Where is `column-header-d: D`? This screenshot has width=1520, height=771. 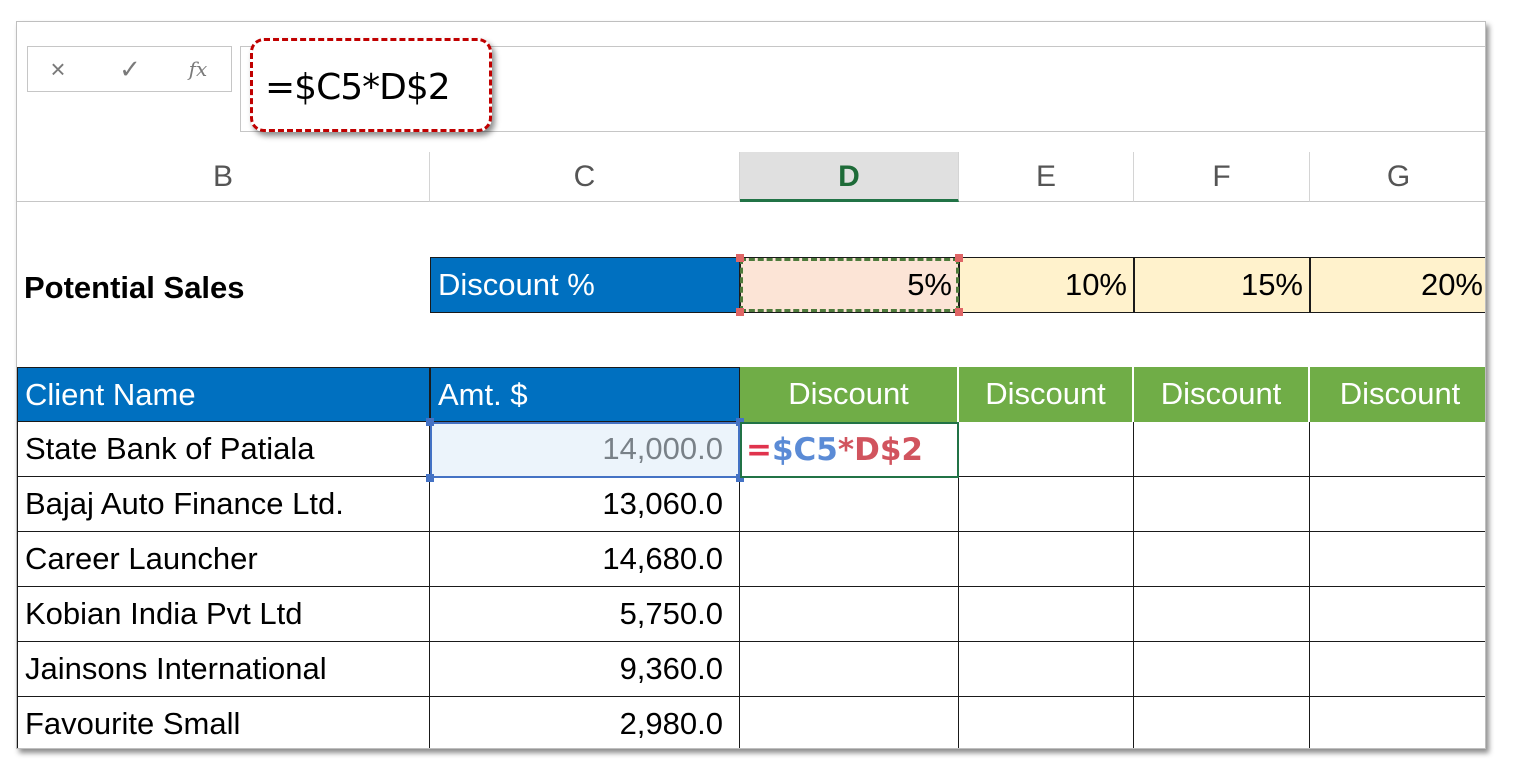 column-header-d: D is located at coordinates (849, 177).